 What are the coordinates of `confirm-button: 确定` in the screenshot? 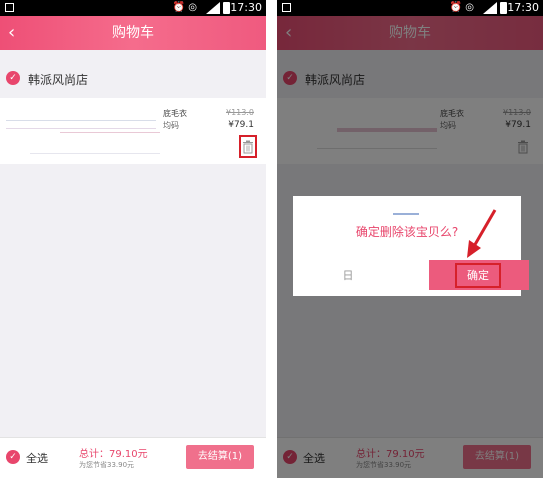 It's located at (479, 275).